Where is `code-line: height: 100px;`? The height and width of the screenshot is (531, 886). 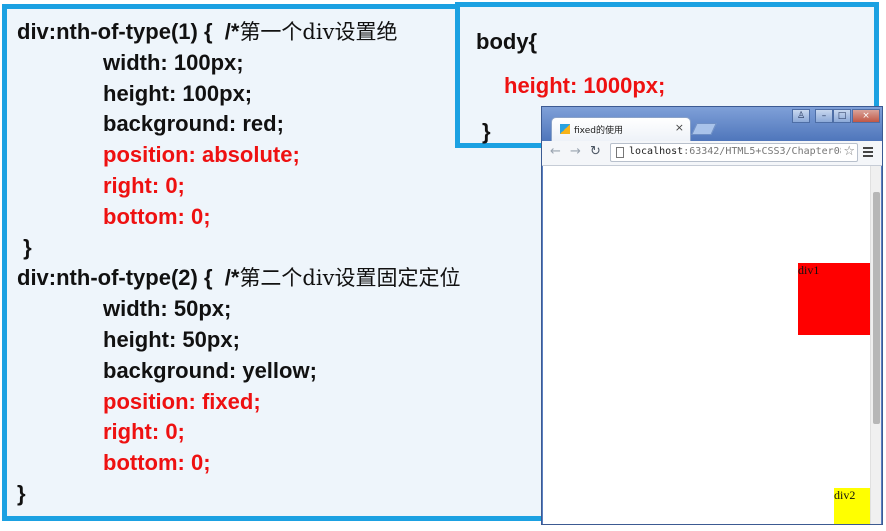 code-line: height: 100px; is located at coordinates (238, 94).